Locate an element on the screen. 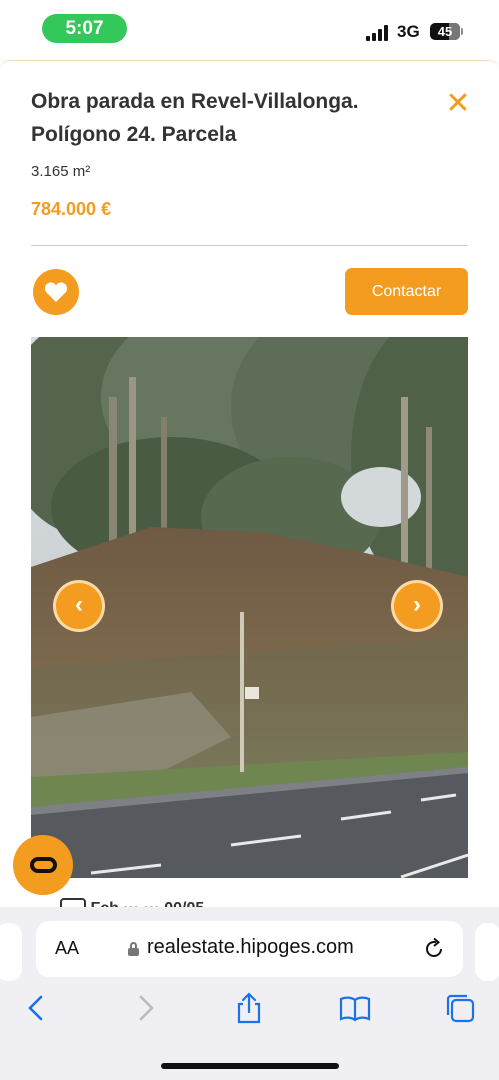 The height and width of the screenshot is (1080, 499). listing-price: 784.000 € is located at coordinates (71, 209).